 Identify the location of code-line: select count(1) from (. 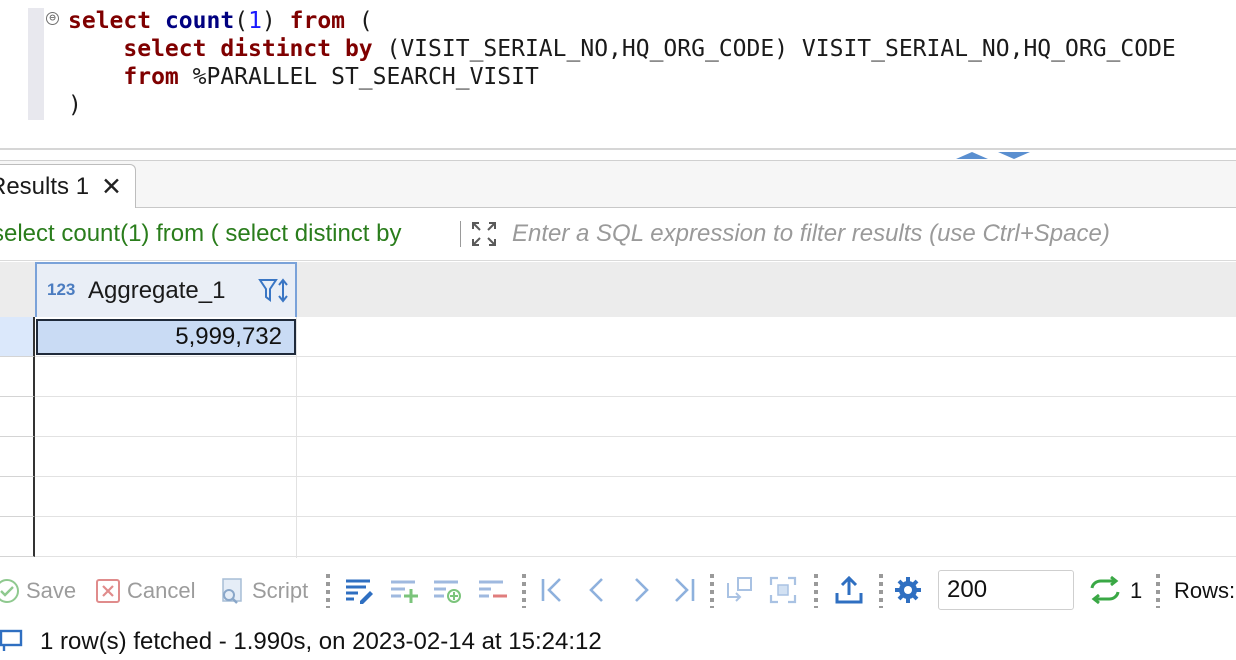
(220, 21).